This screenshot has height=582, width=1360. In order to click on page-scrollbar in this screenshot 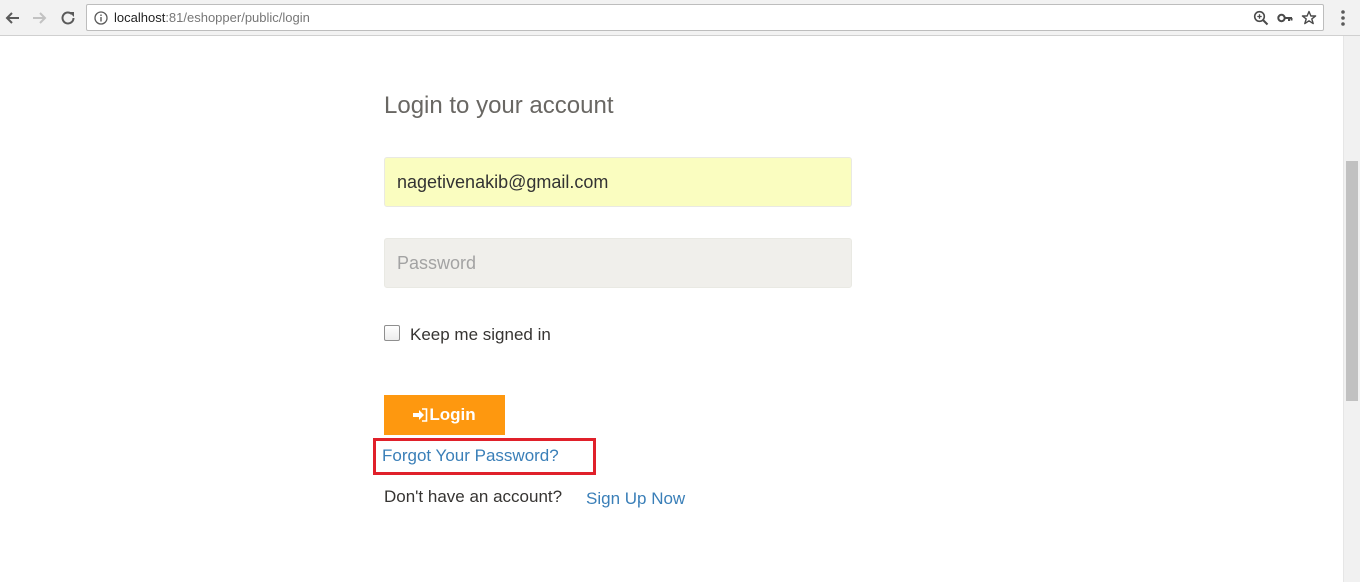, I will do `click(1351, 309)`.